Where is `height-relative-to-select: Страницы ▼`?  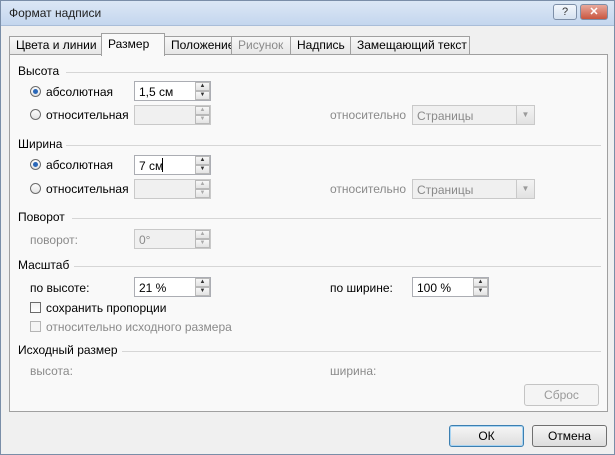
height-relative-to-select: Страницы ▼ is located at coordinates (473, 115).